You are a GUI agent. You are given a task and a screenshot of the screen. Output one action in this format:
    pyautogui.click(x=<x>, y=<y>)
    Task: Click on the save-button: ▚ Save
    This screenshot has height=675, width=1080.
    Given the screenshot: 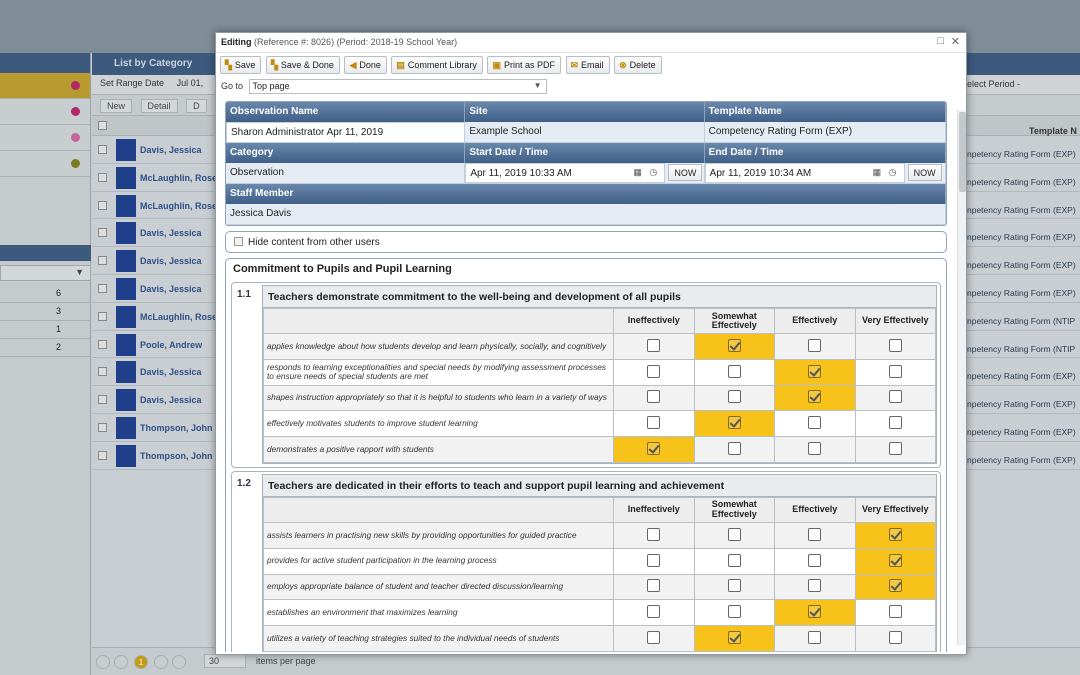 What is the action you would take?
    pyautogui.click(x=241, y=65)
    